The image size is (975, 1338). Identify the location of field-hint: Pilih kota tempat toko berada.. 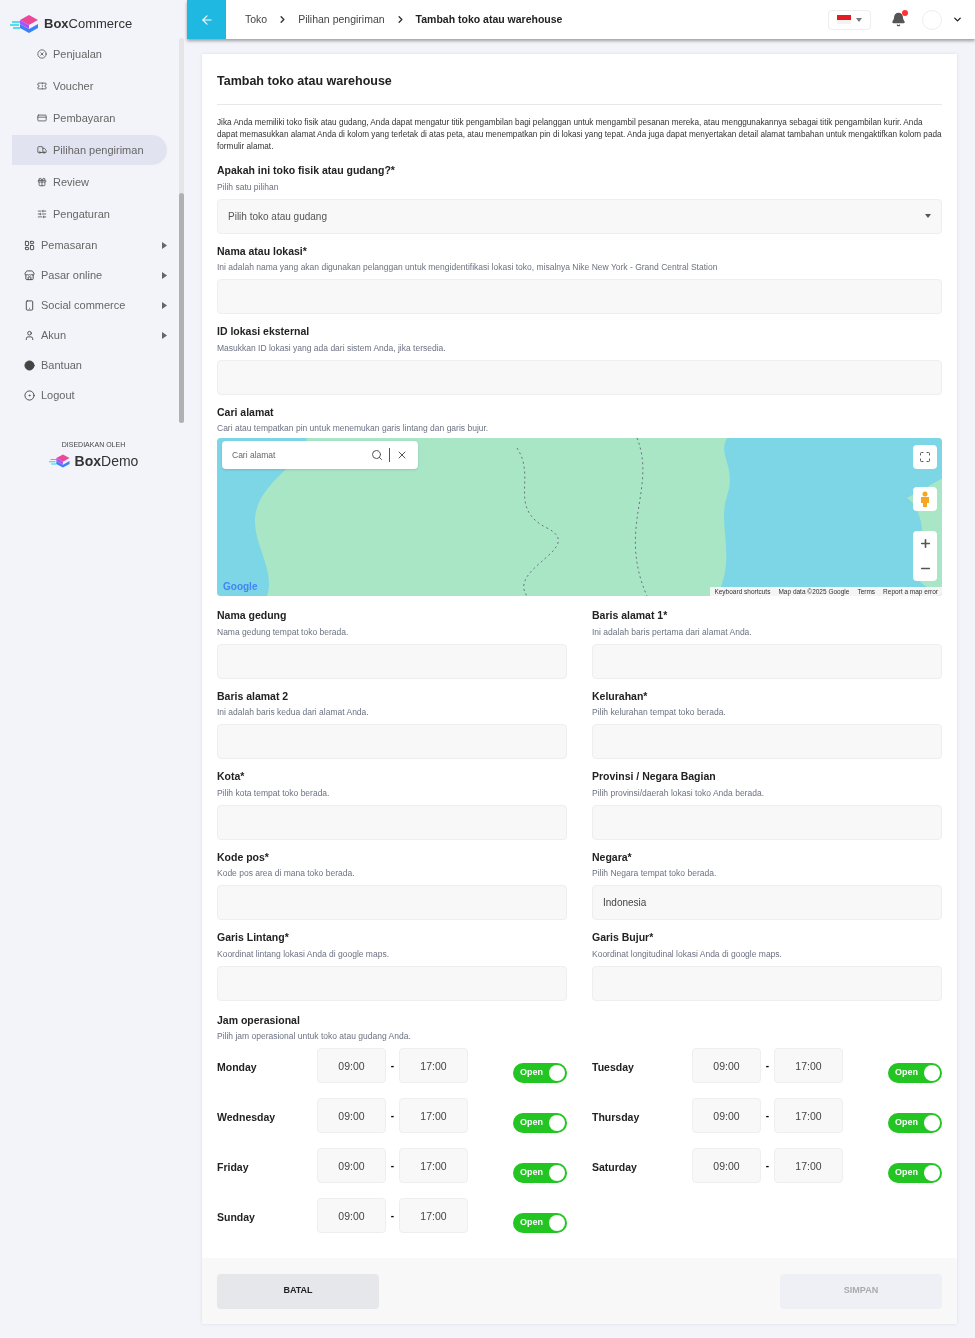
(274, 793).